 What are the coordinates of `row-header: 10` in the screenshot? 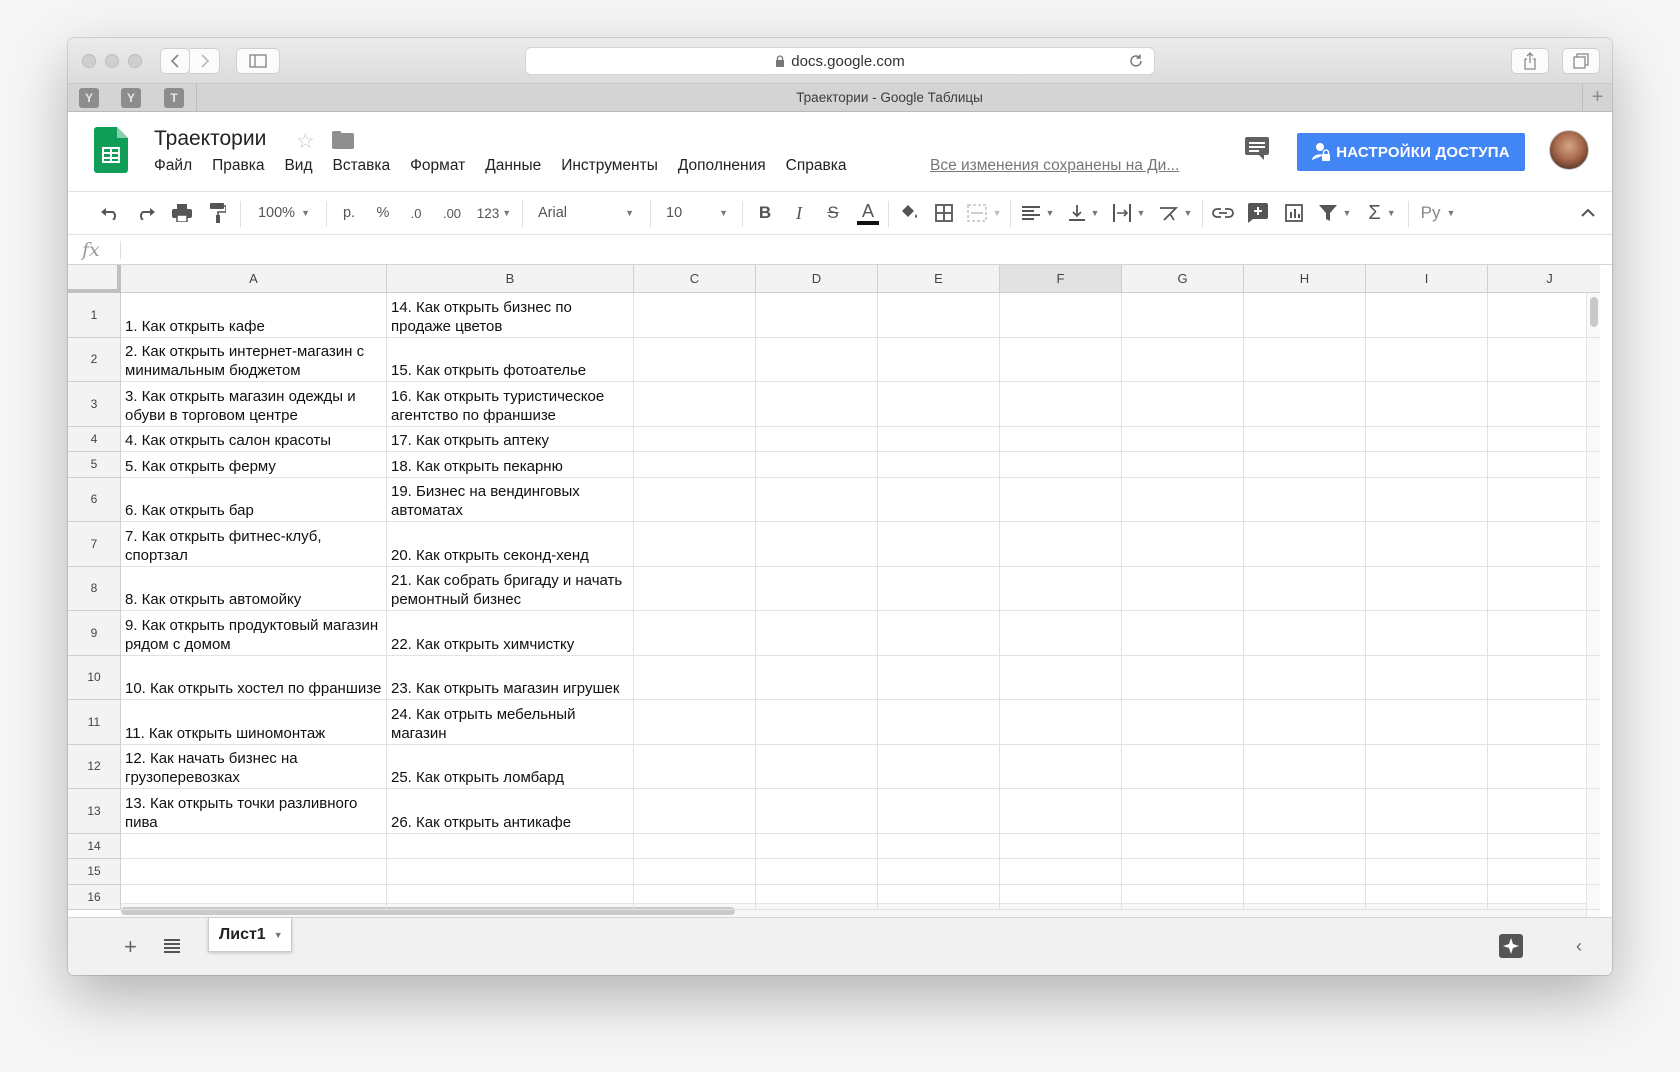 It's located at (94, 677).